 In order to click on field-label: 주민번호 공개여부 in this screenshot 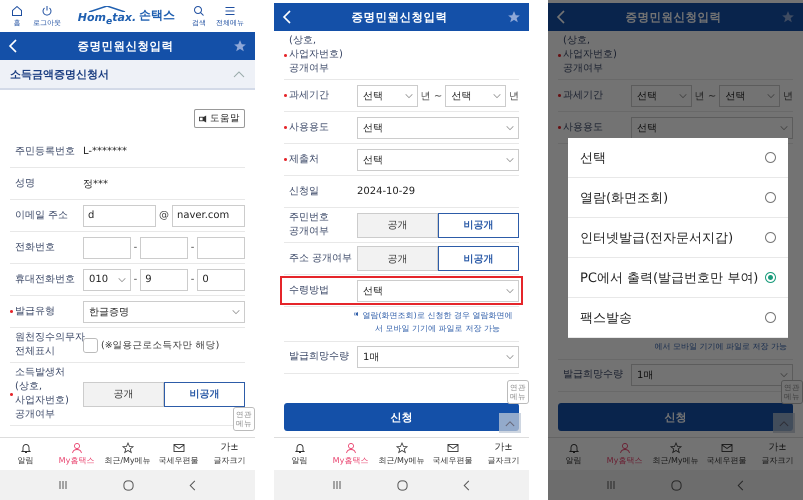, I will do `click(309, 225)`.